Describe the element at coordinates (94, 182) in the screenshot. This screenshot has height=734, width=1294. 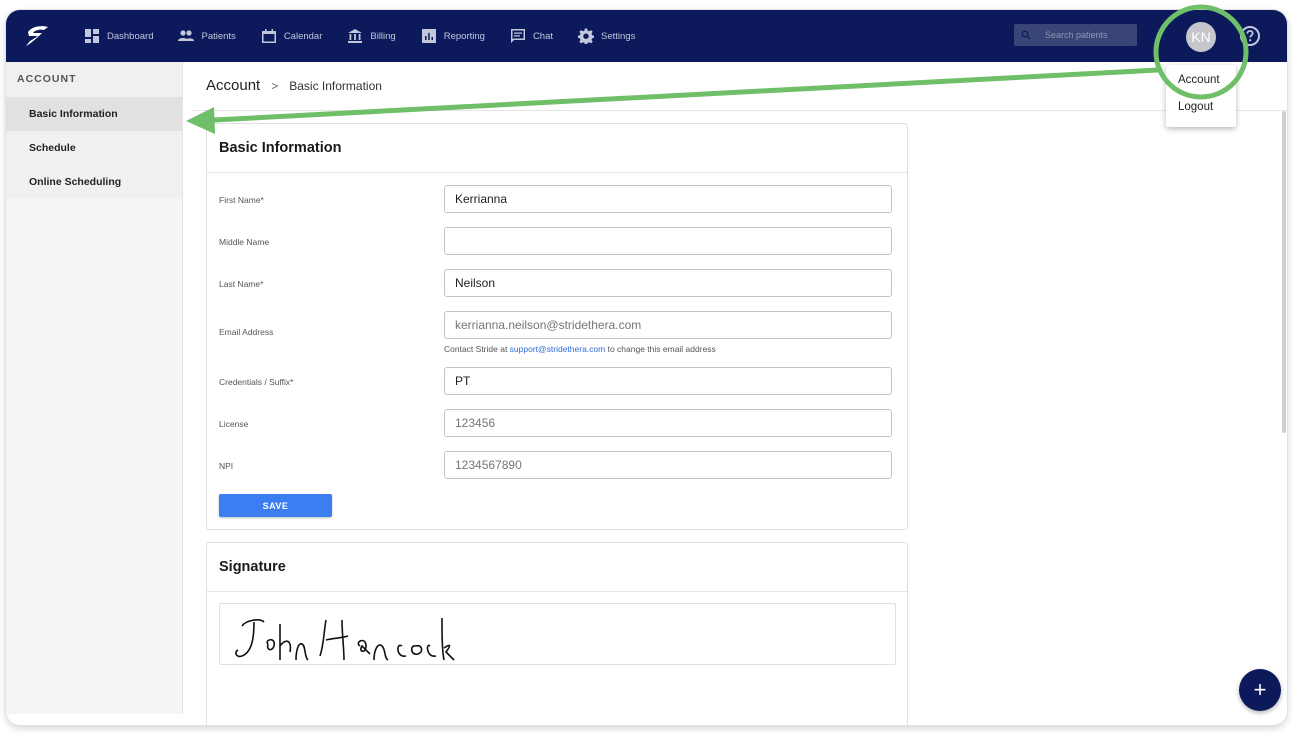
I see `sidebar-item-online-scheduling: Online Scheduling` at that location.